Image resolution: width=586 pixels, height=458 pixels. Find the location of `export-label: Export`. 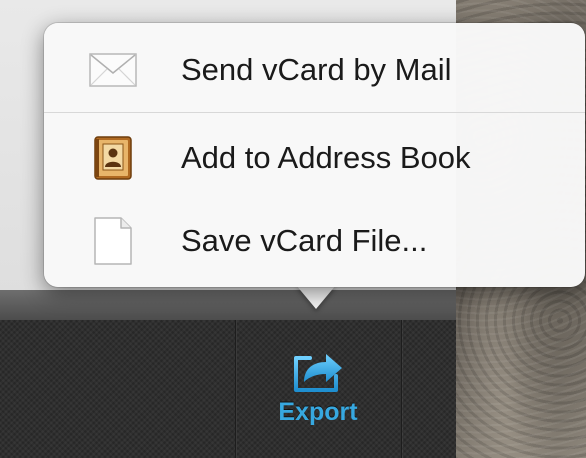

export-label: Export is located at coordinates (318, 412).